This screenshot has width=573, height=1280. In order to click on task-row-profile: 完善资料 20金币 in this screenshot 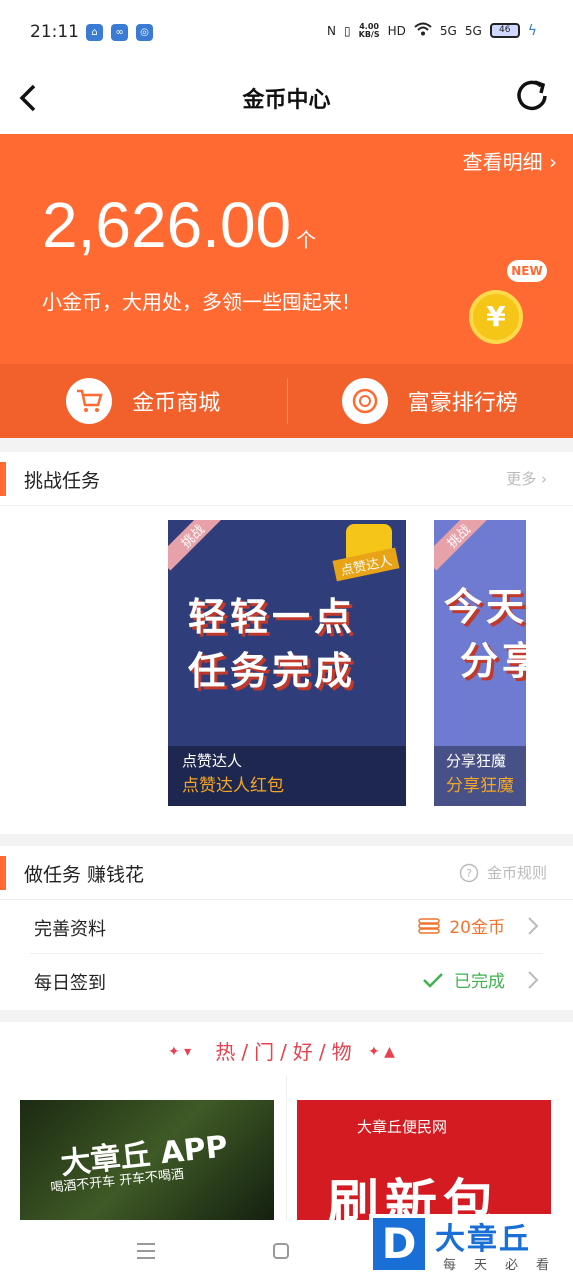, I will do `click(286, 927)`.